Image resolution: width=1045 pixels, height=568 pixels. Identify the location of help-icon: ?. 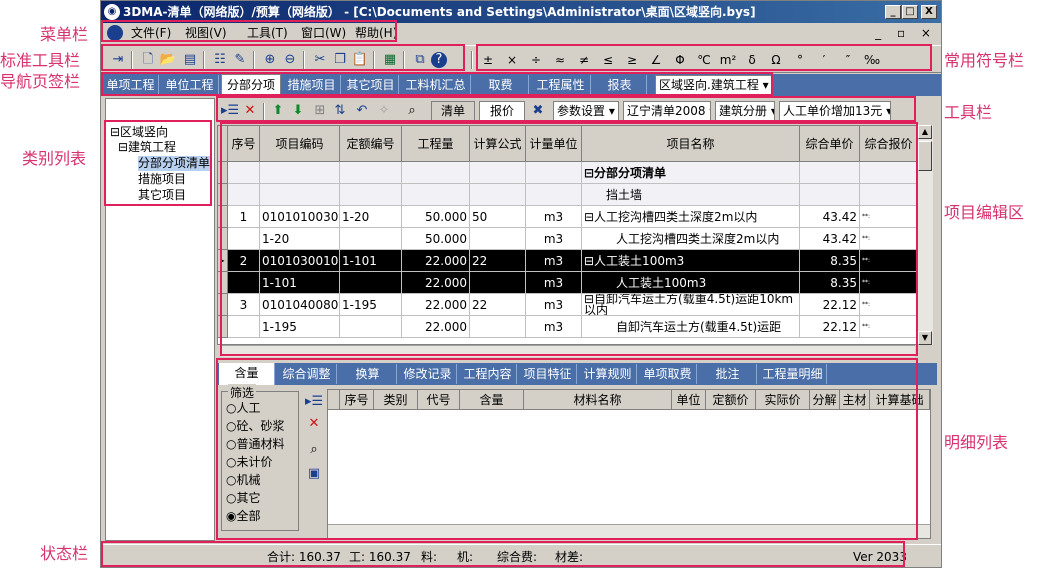
(439, 60).